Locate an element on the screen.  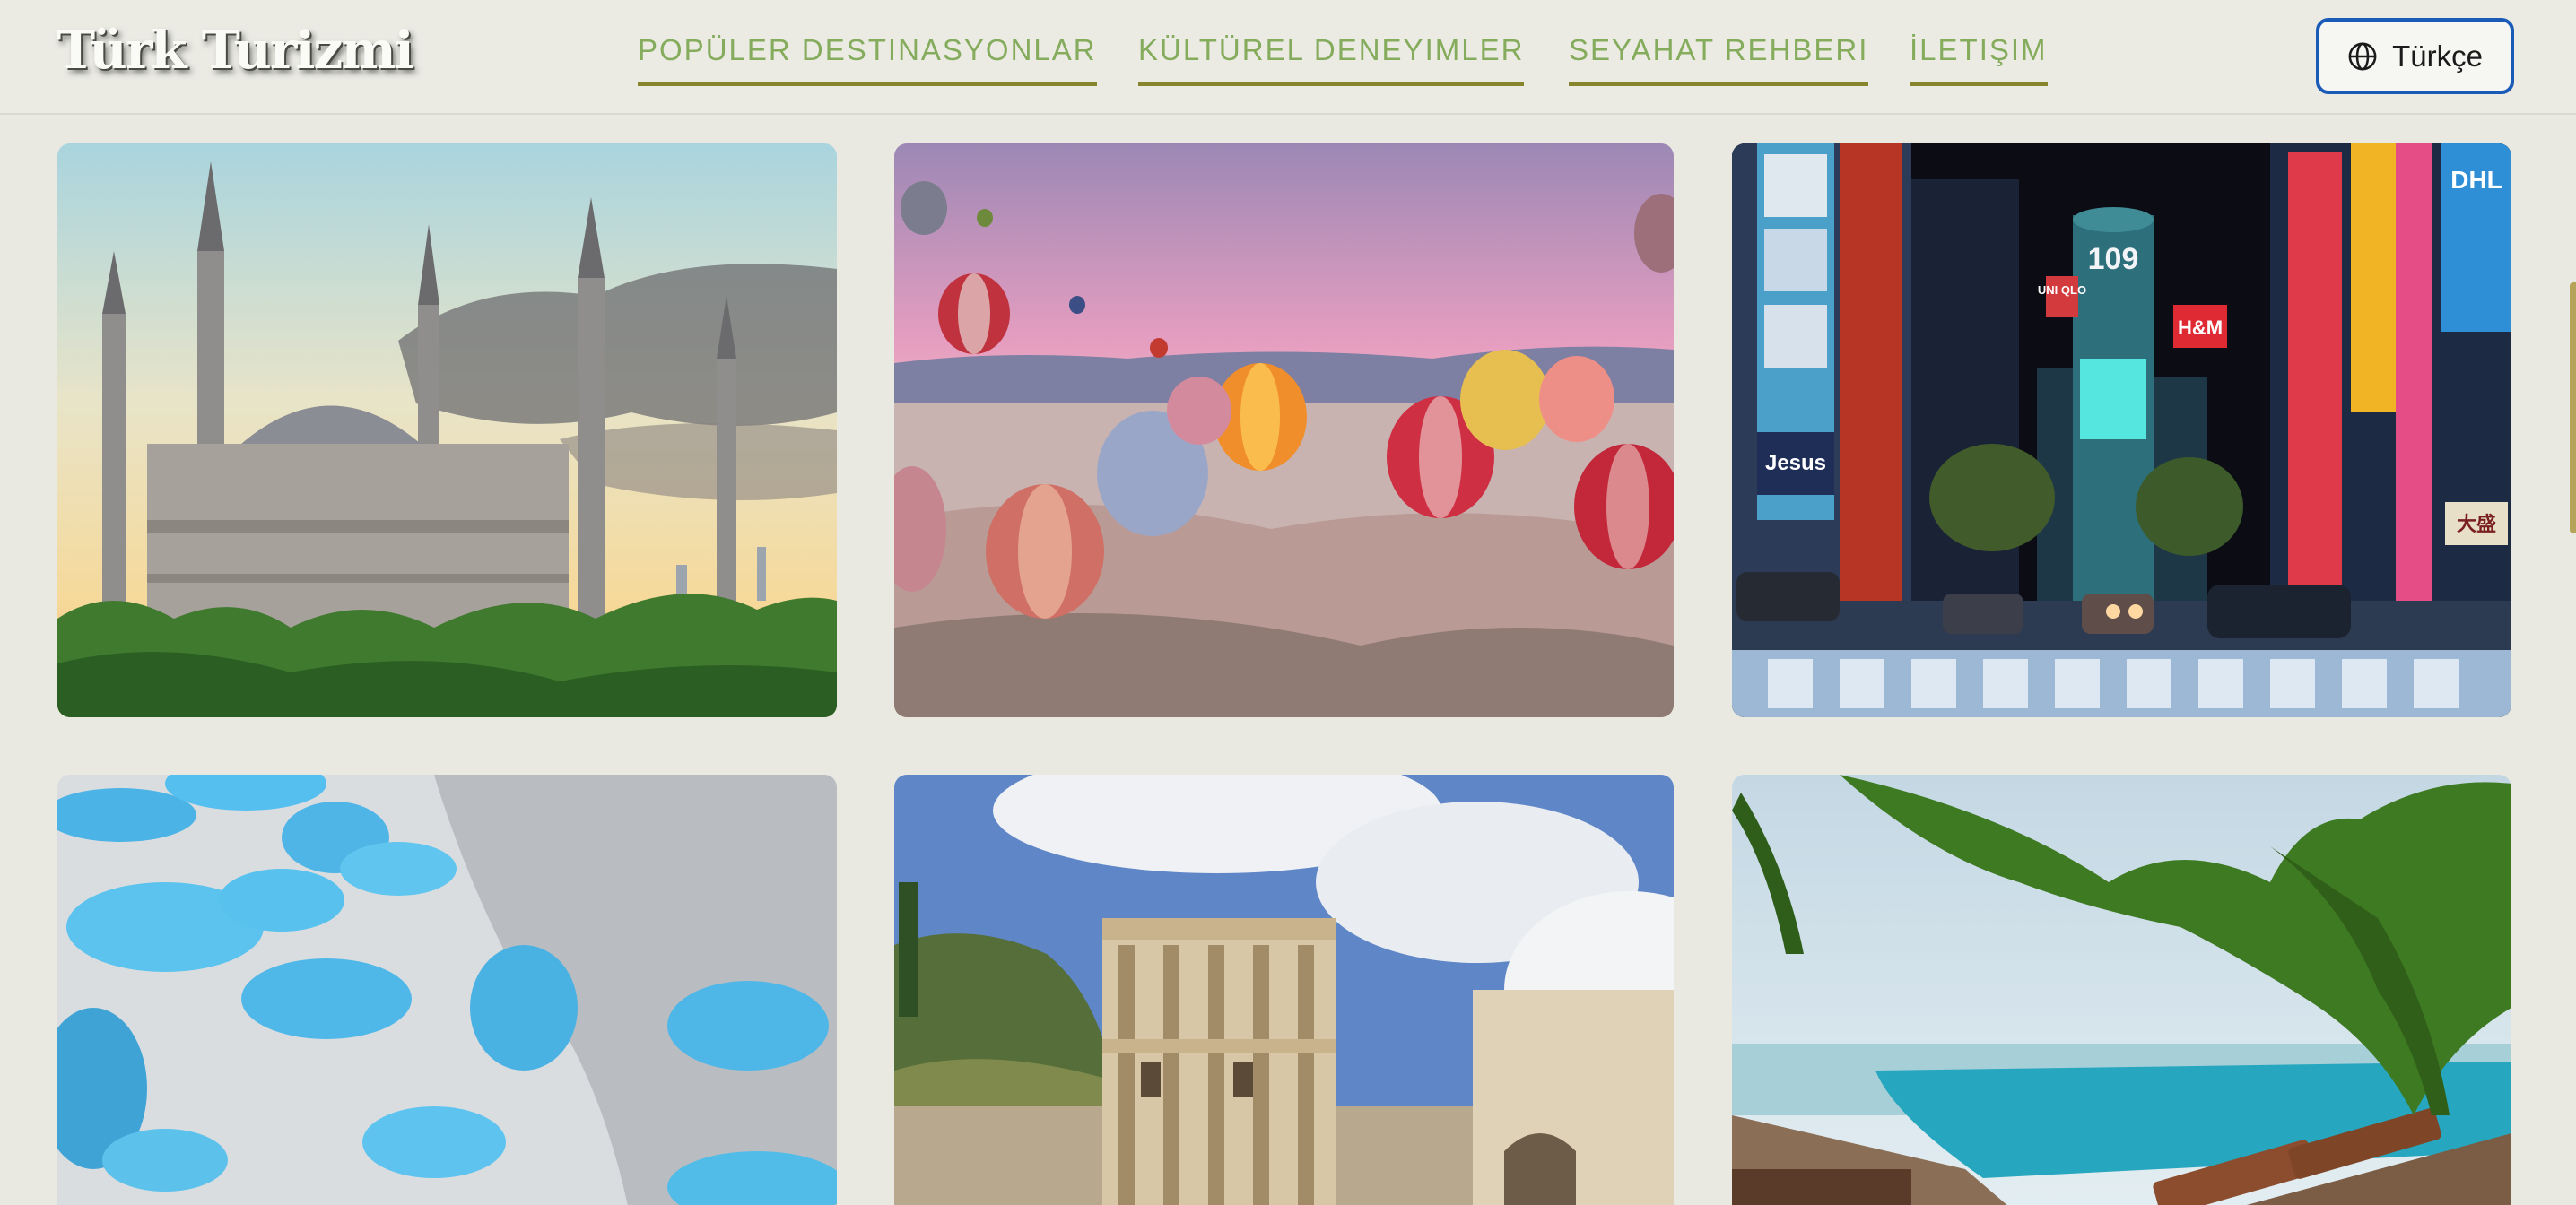
gallery-card-ephesus is located at coordinates (1284, 990).